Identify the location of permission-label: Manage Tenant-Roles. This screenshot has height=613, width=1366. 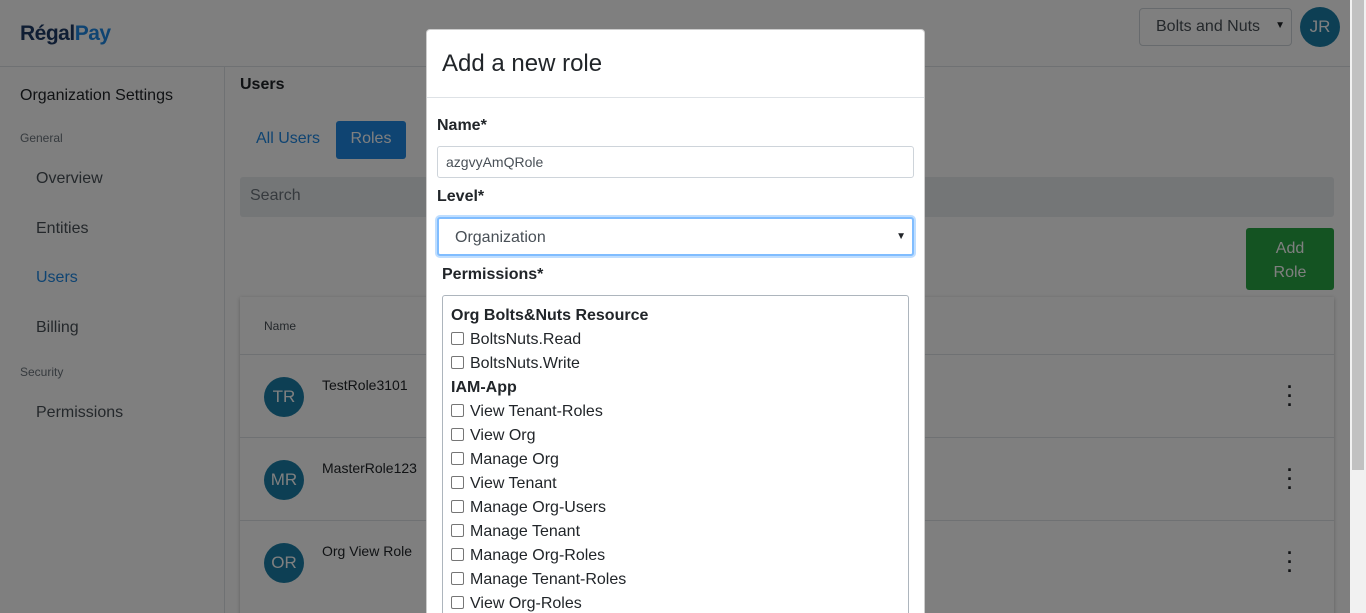
(548, 579).